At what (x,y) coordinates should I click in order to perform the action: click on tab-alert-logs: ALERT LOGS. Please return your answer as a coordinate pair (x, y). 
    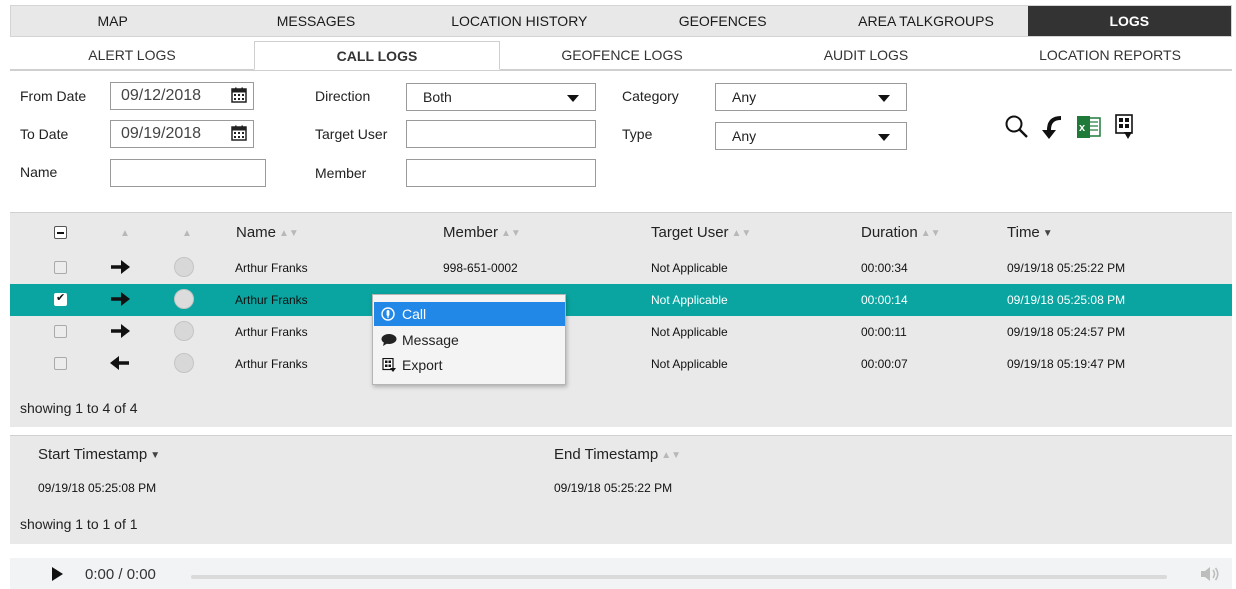
    Looking at the image, I should click on (132, 55).